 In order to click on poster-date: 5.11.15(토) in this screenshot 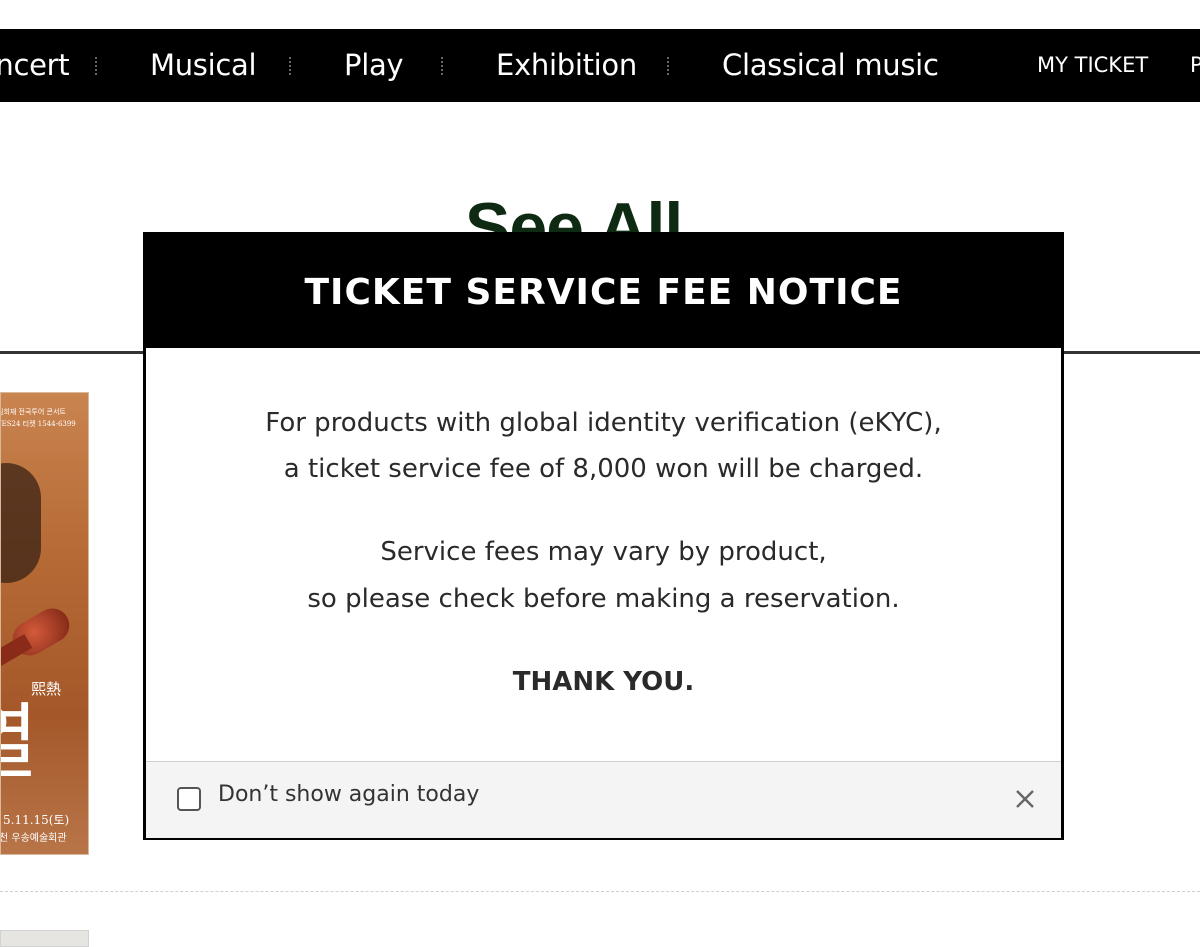, I will do `click(36, 820)`.